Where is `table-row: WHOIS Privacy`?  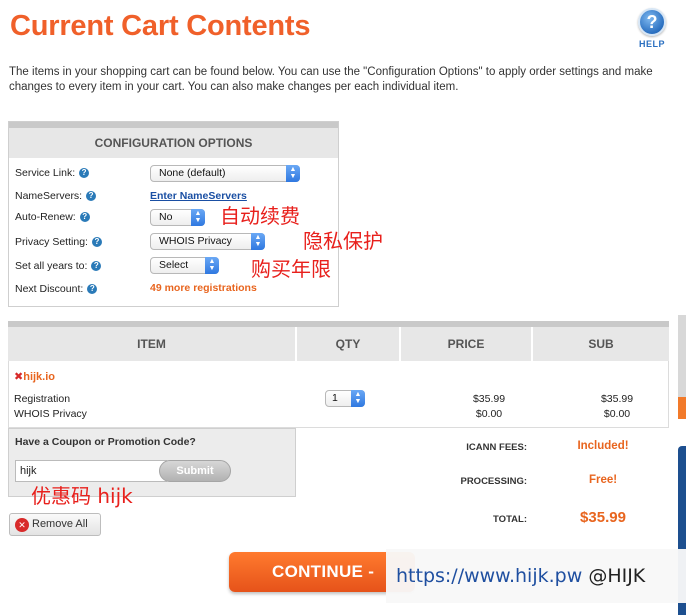
table-row: WHOIS Privacy is located at coordinates (50, 414).